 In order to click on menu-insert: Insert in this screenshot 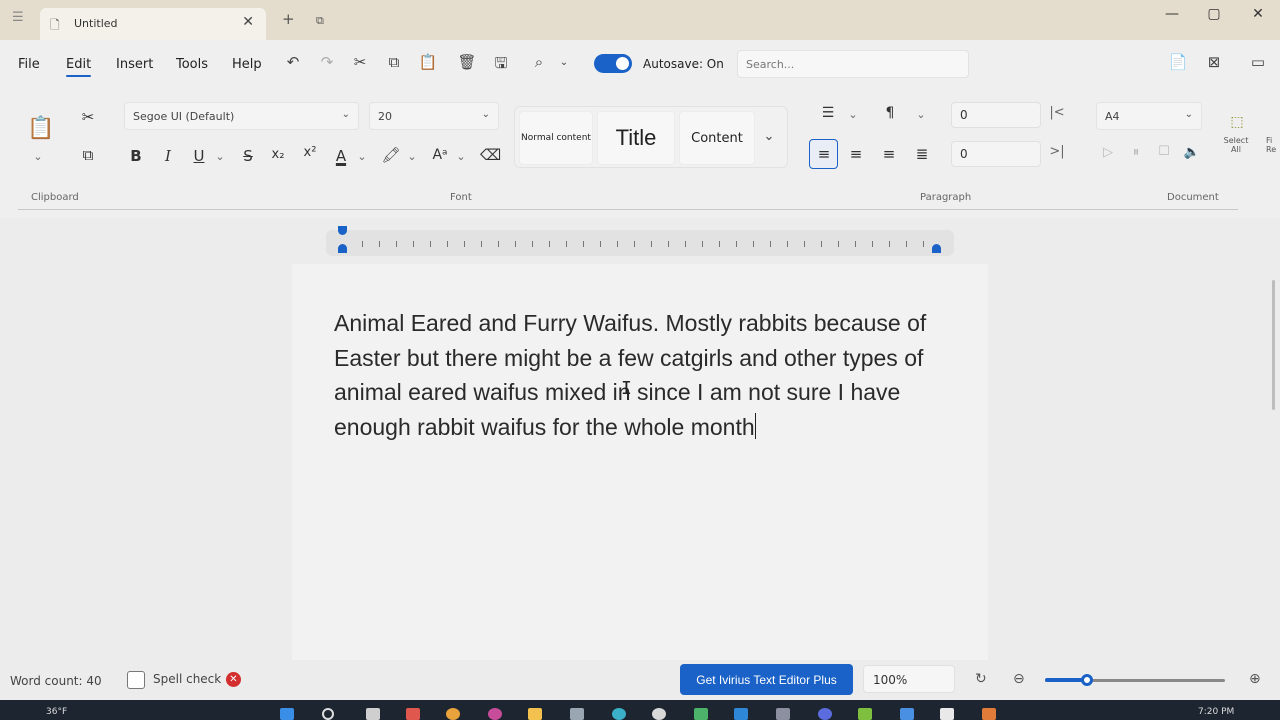, I will do `click(134, 64)`.